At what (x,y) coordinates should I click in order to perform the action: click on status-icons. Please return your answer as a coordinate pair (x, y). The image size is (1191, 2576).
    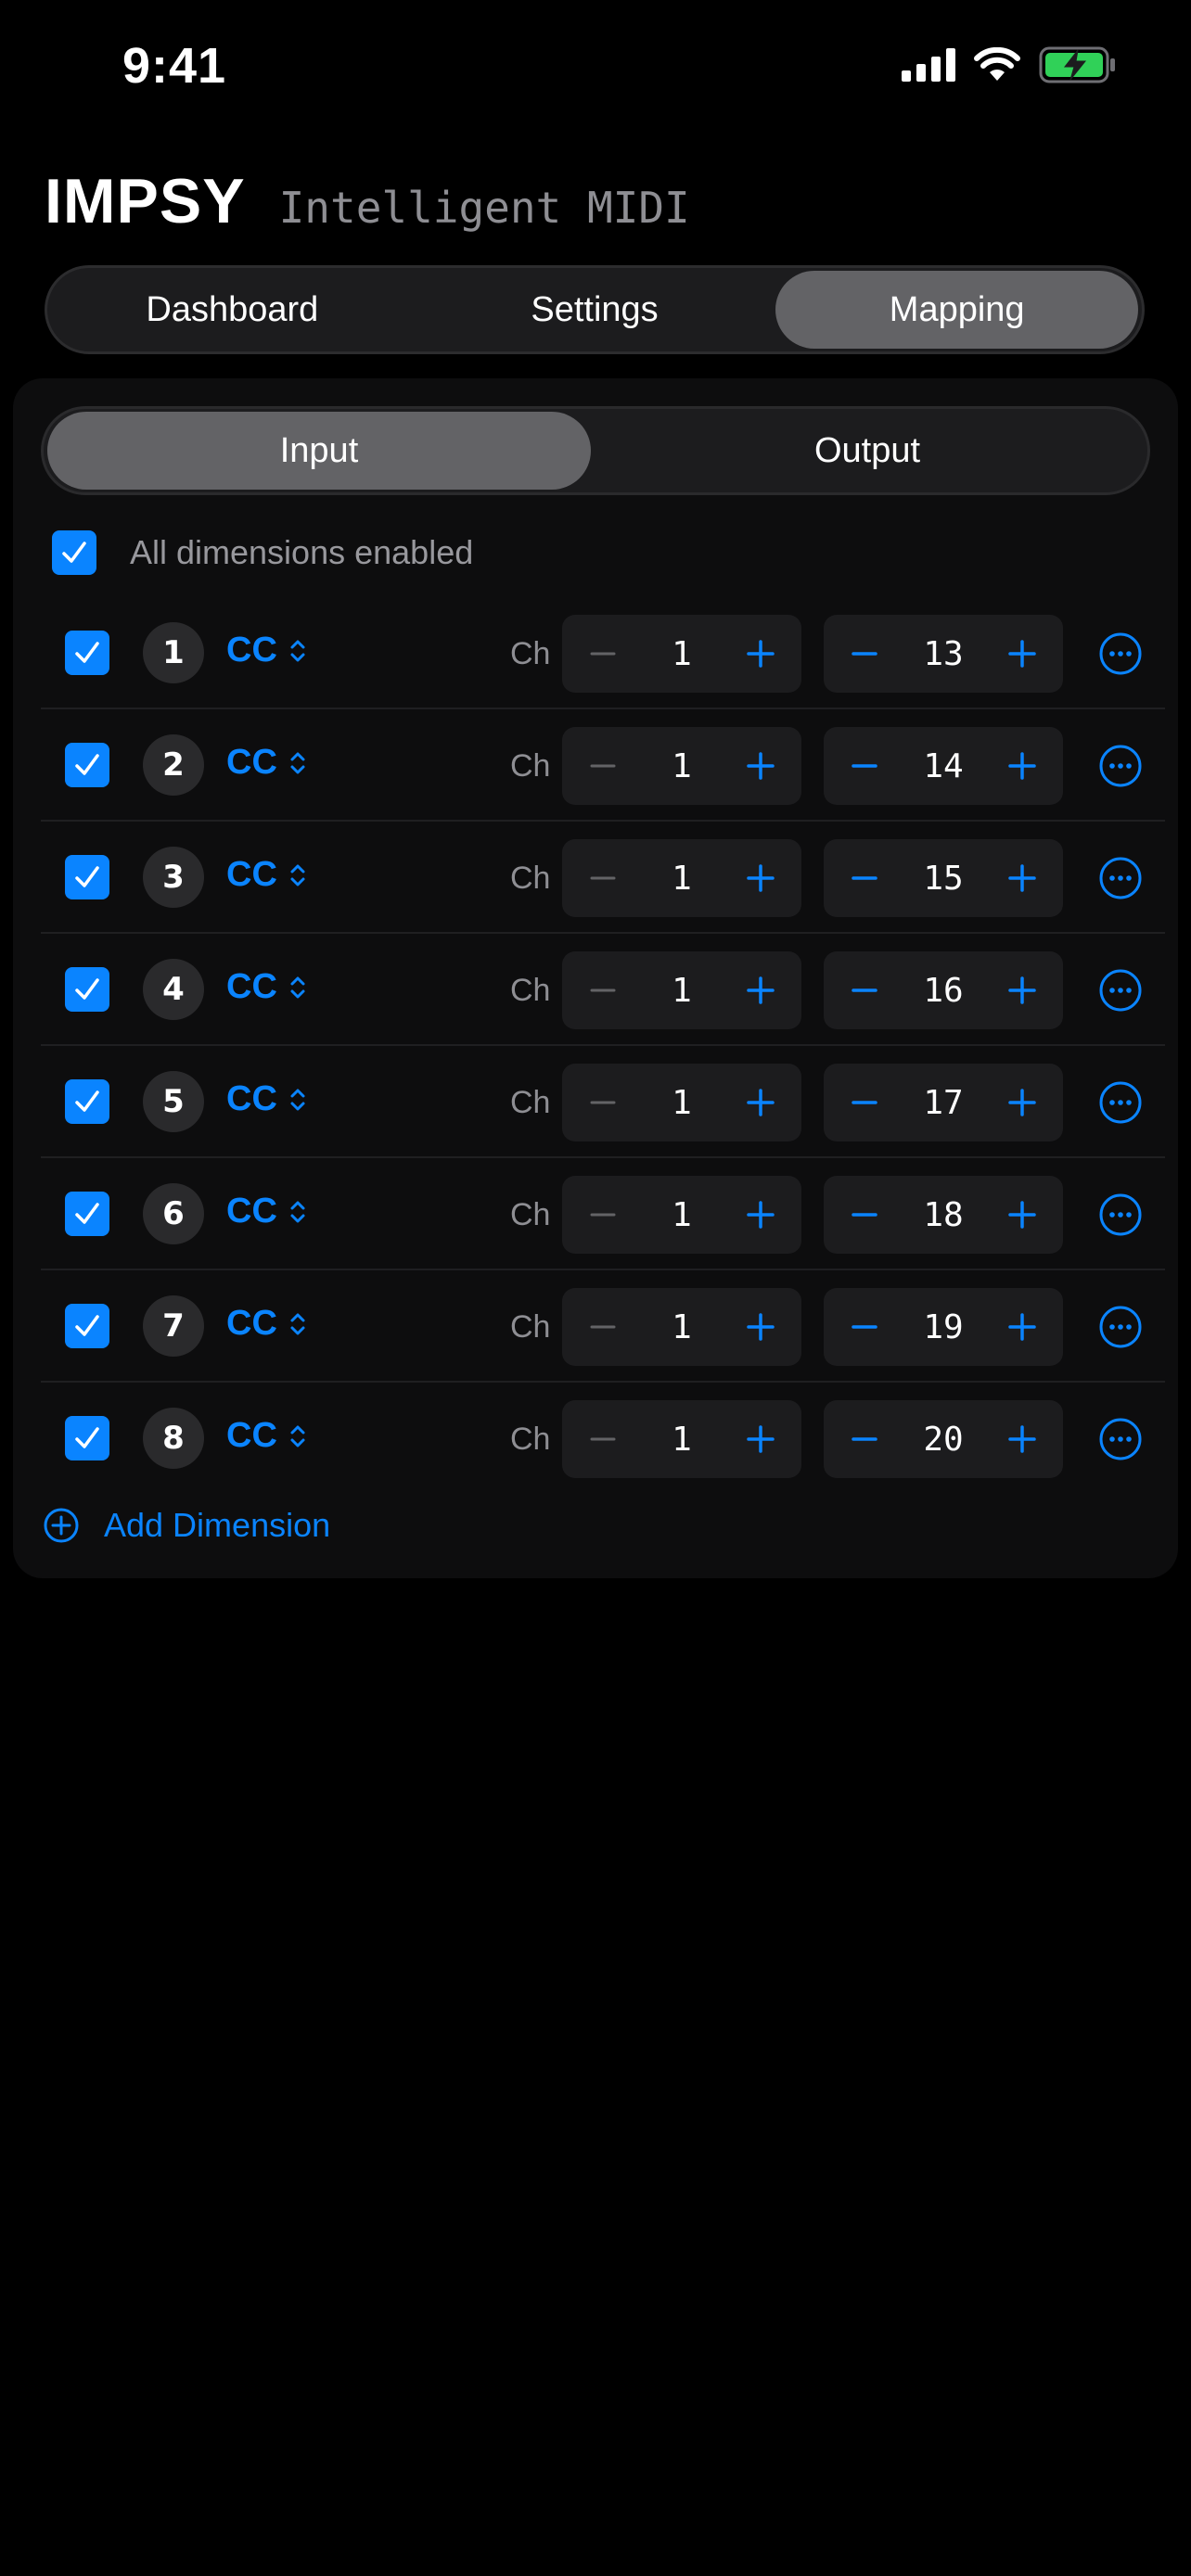
    Looking at the image, I should click on (1010, 64).